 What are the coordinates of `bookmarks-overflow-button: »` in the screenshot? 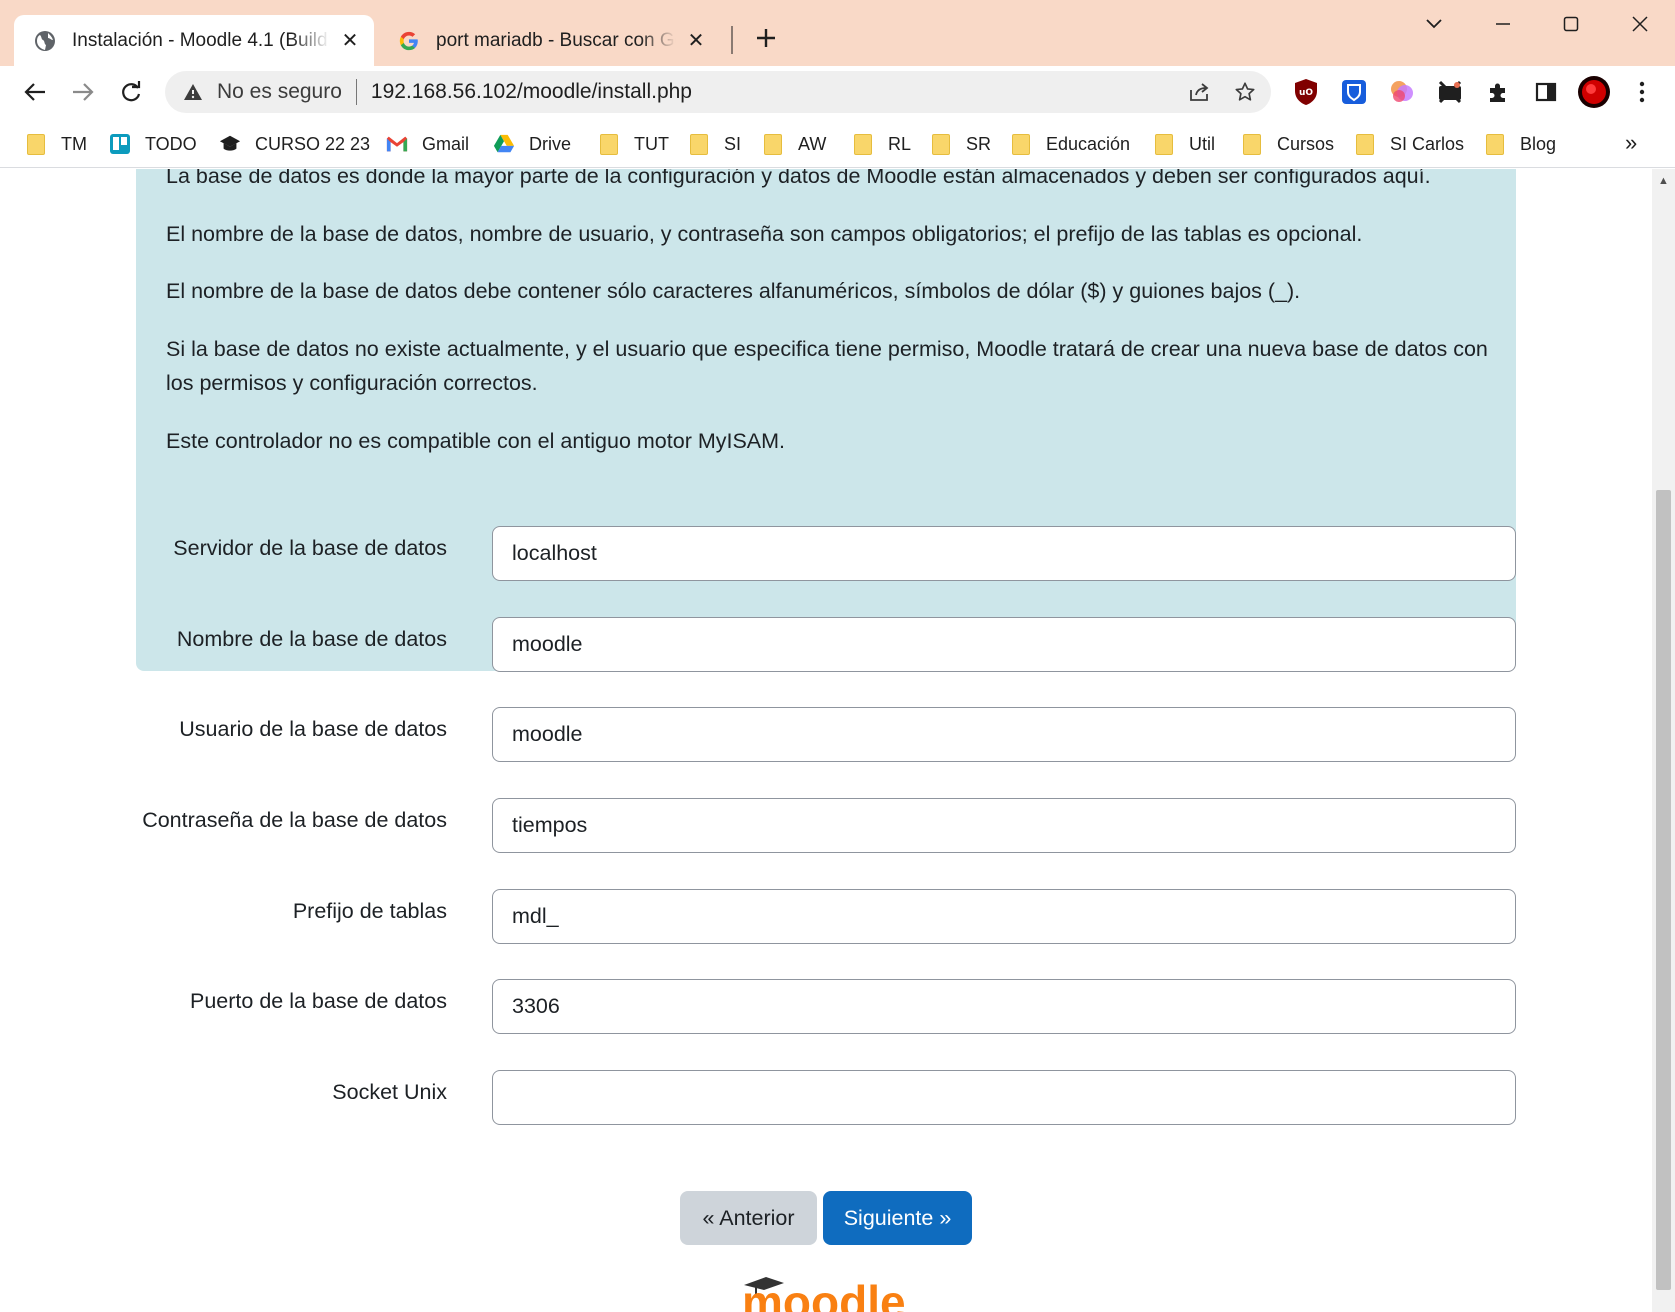 It's located at (1631, 143).